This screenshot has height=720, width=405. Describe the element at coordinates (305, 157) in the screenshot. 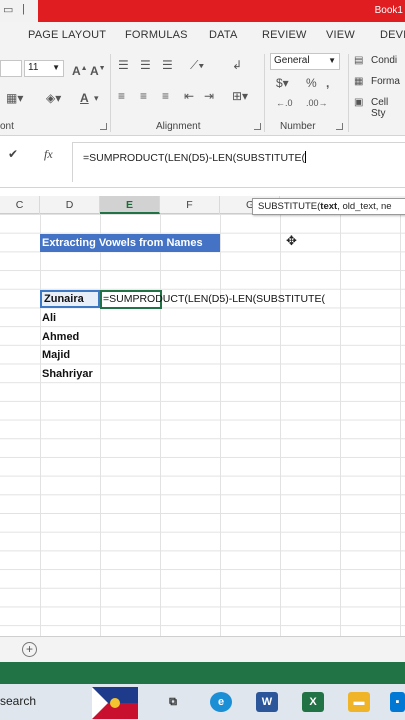

I see `text-caret` at that location.